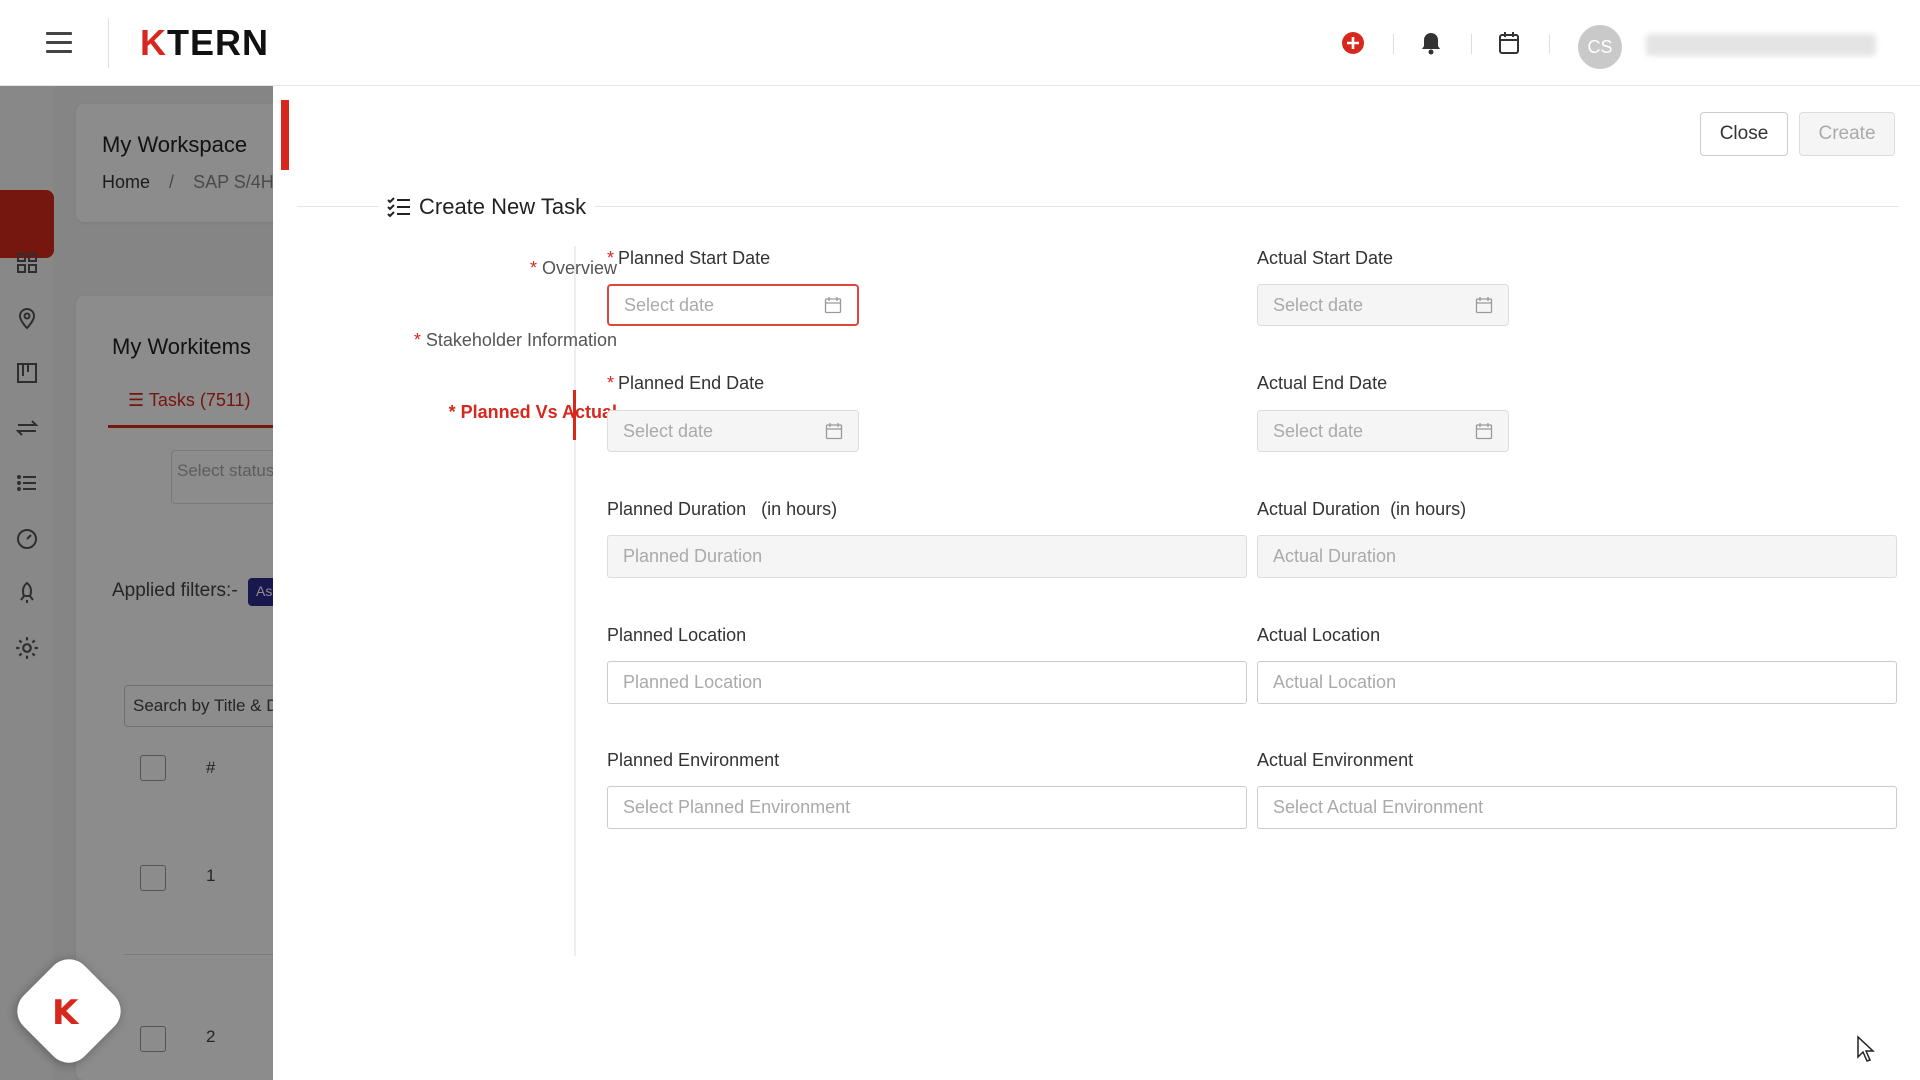 The height and width of the screenshot is (1080, 1920). I want to click on logo-k: K, so click(153, 42).